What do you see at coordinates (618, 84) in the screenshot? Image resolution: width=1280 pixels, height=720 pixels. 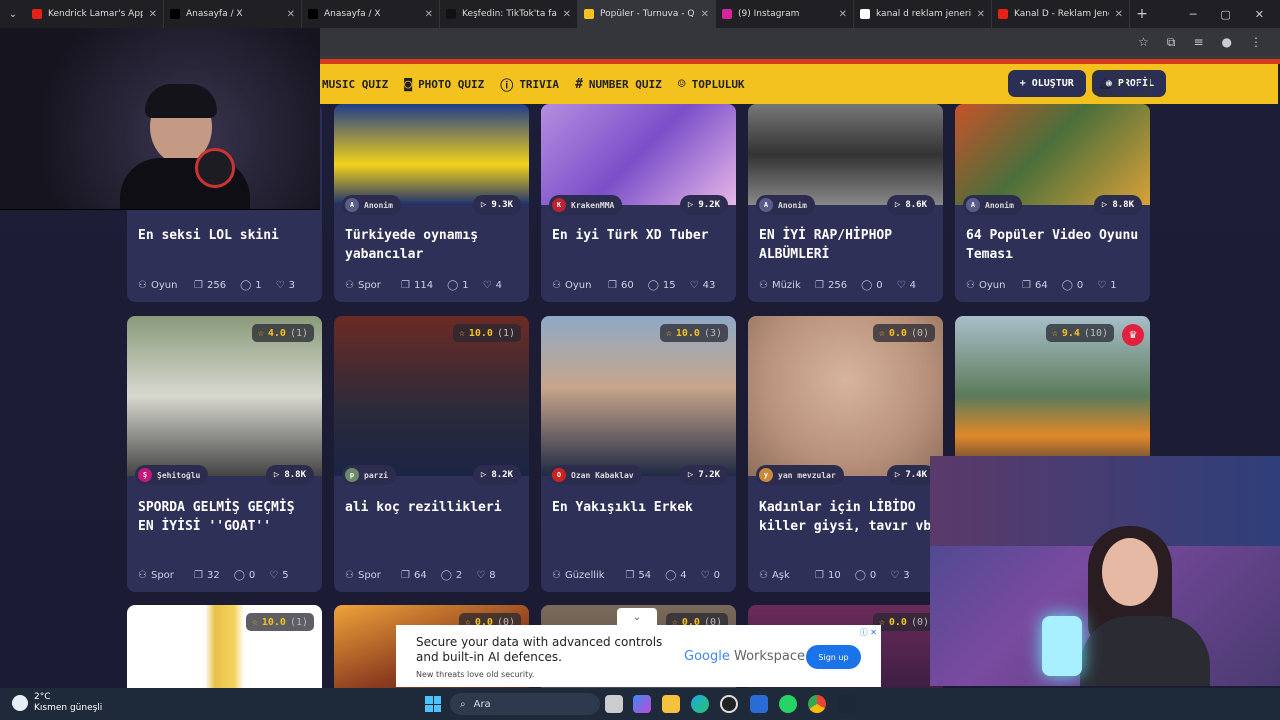 I see `nav-number-quiz: # NUMBER QUIZ` at bounding box center [618, 84].